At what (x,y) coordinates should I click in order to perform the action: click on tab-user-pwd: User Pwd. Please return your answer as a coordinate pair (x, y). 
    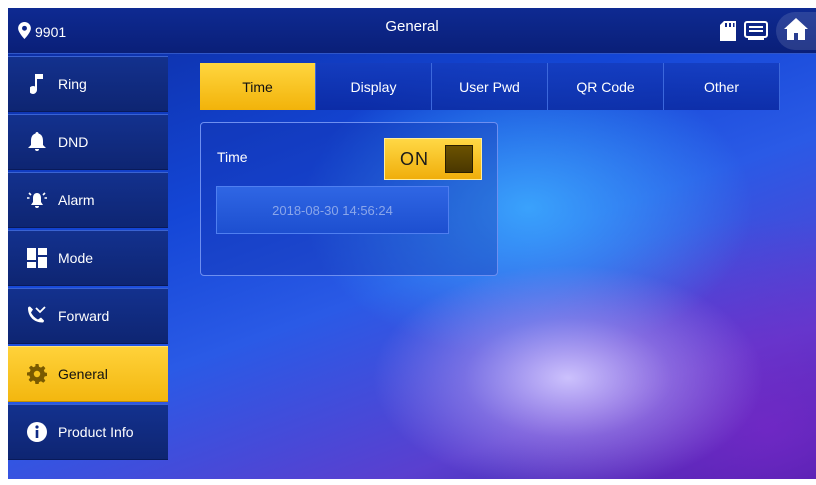
    Looking at the image, I should click on (490, 86).